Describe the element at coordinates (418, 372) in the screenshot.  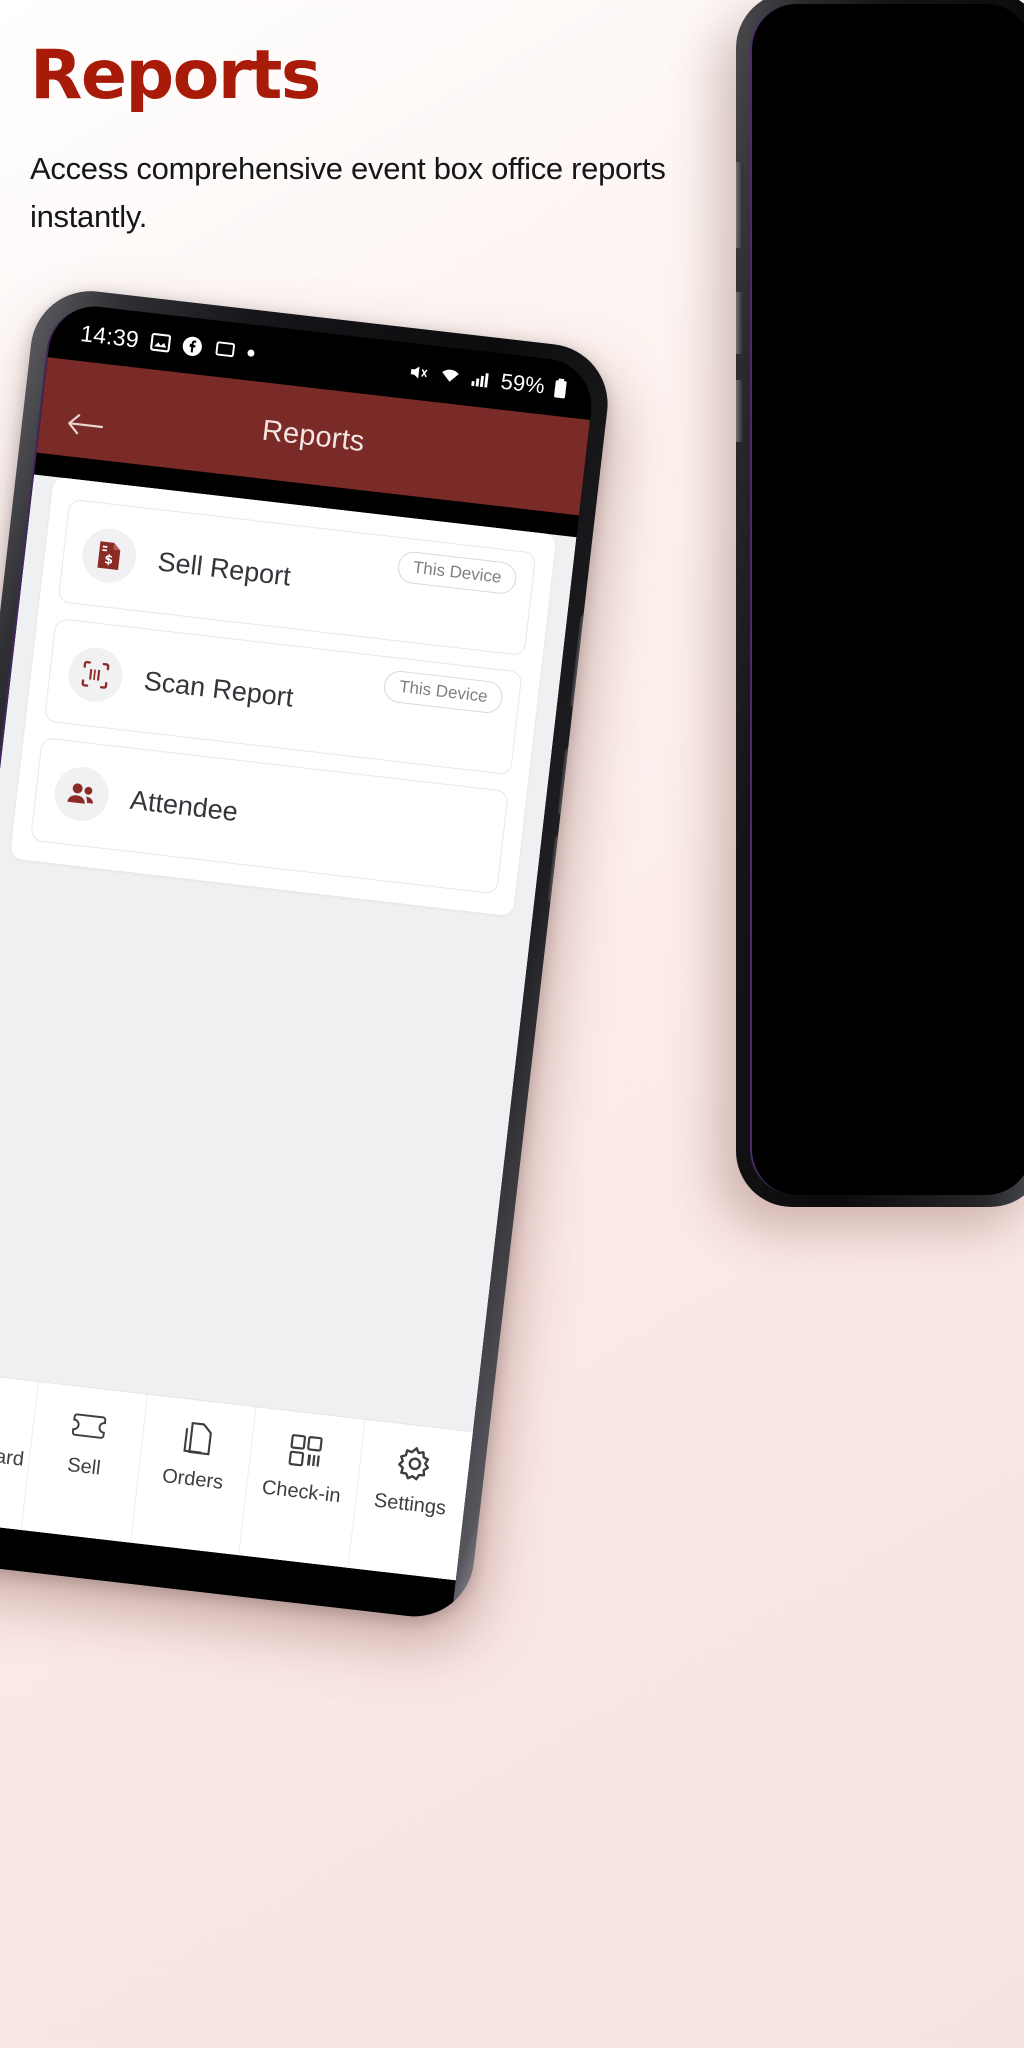
I see `mute-icon` at that location.